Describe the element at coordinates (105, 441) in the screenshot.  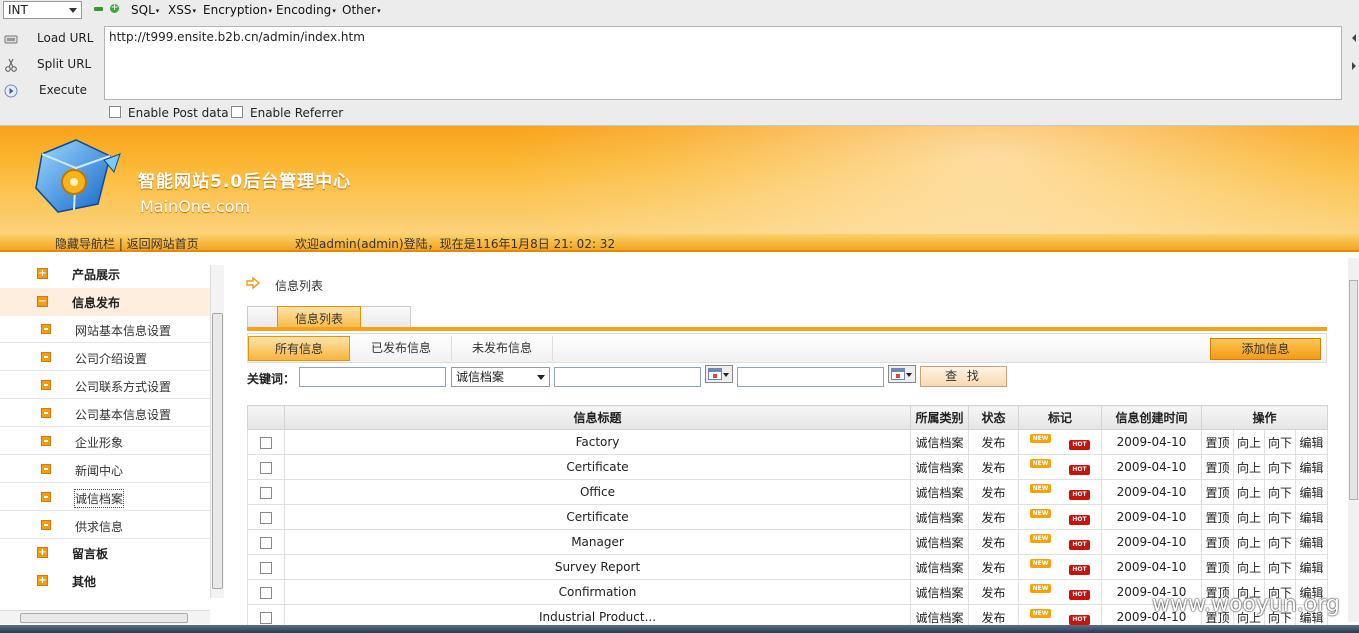
I see `sidebar-subitem-corporate-image: 企业形象` at that location.